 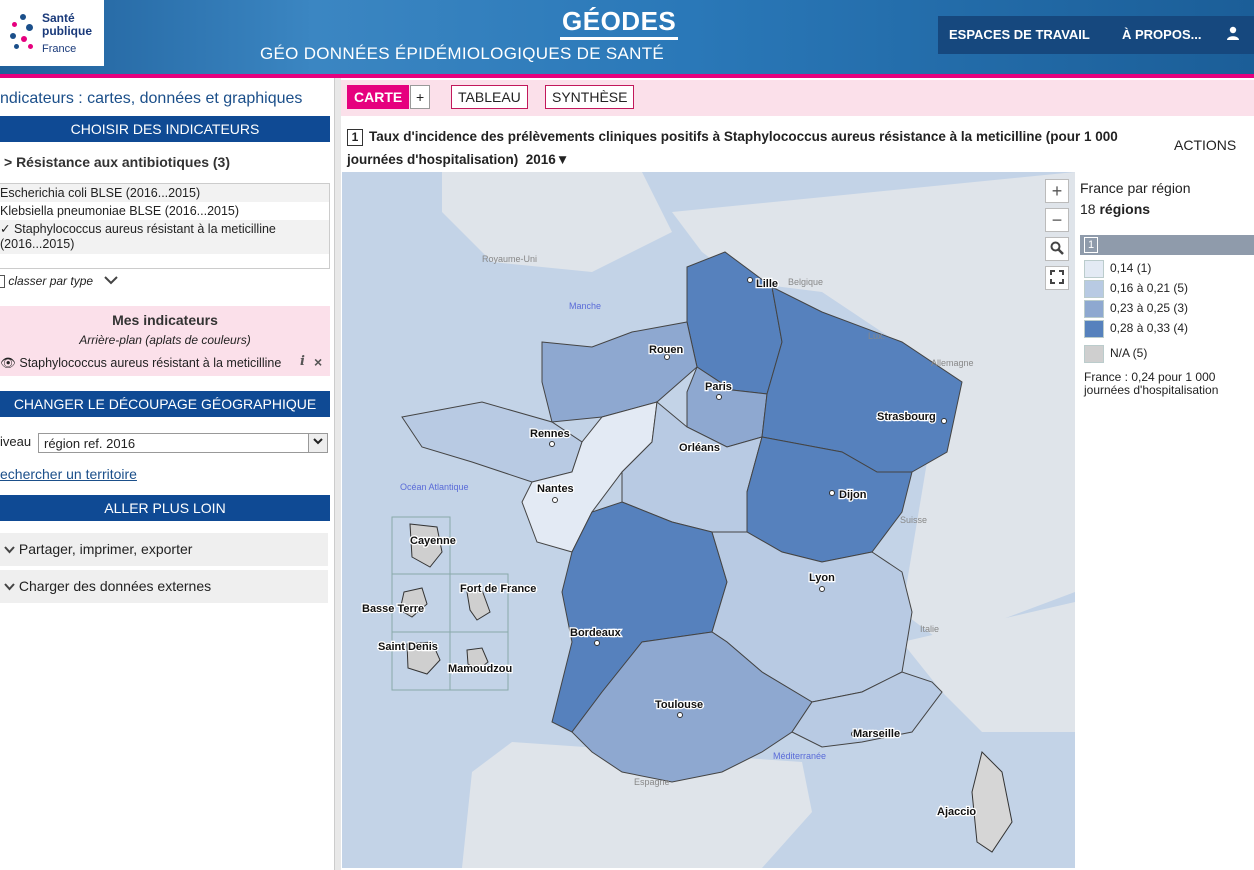 What do you see at coordinates (797, 98) in the screenshot?
I see `view-tabs: CARTE + TABLEAU SYNTHÈSE` at bounding box center [797, 98].